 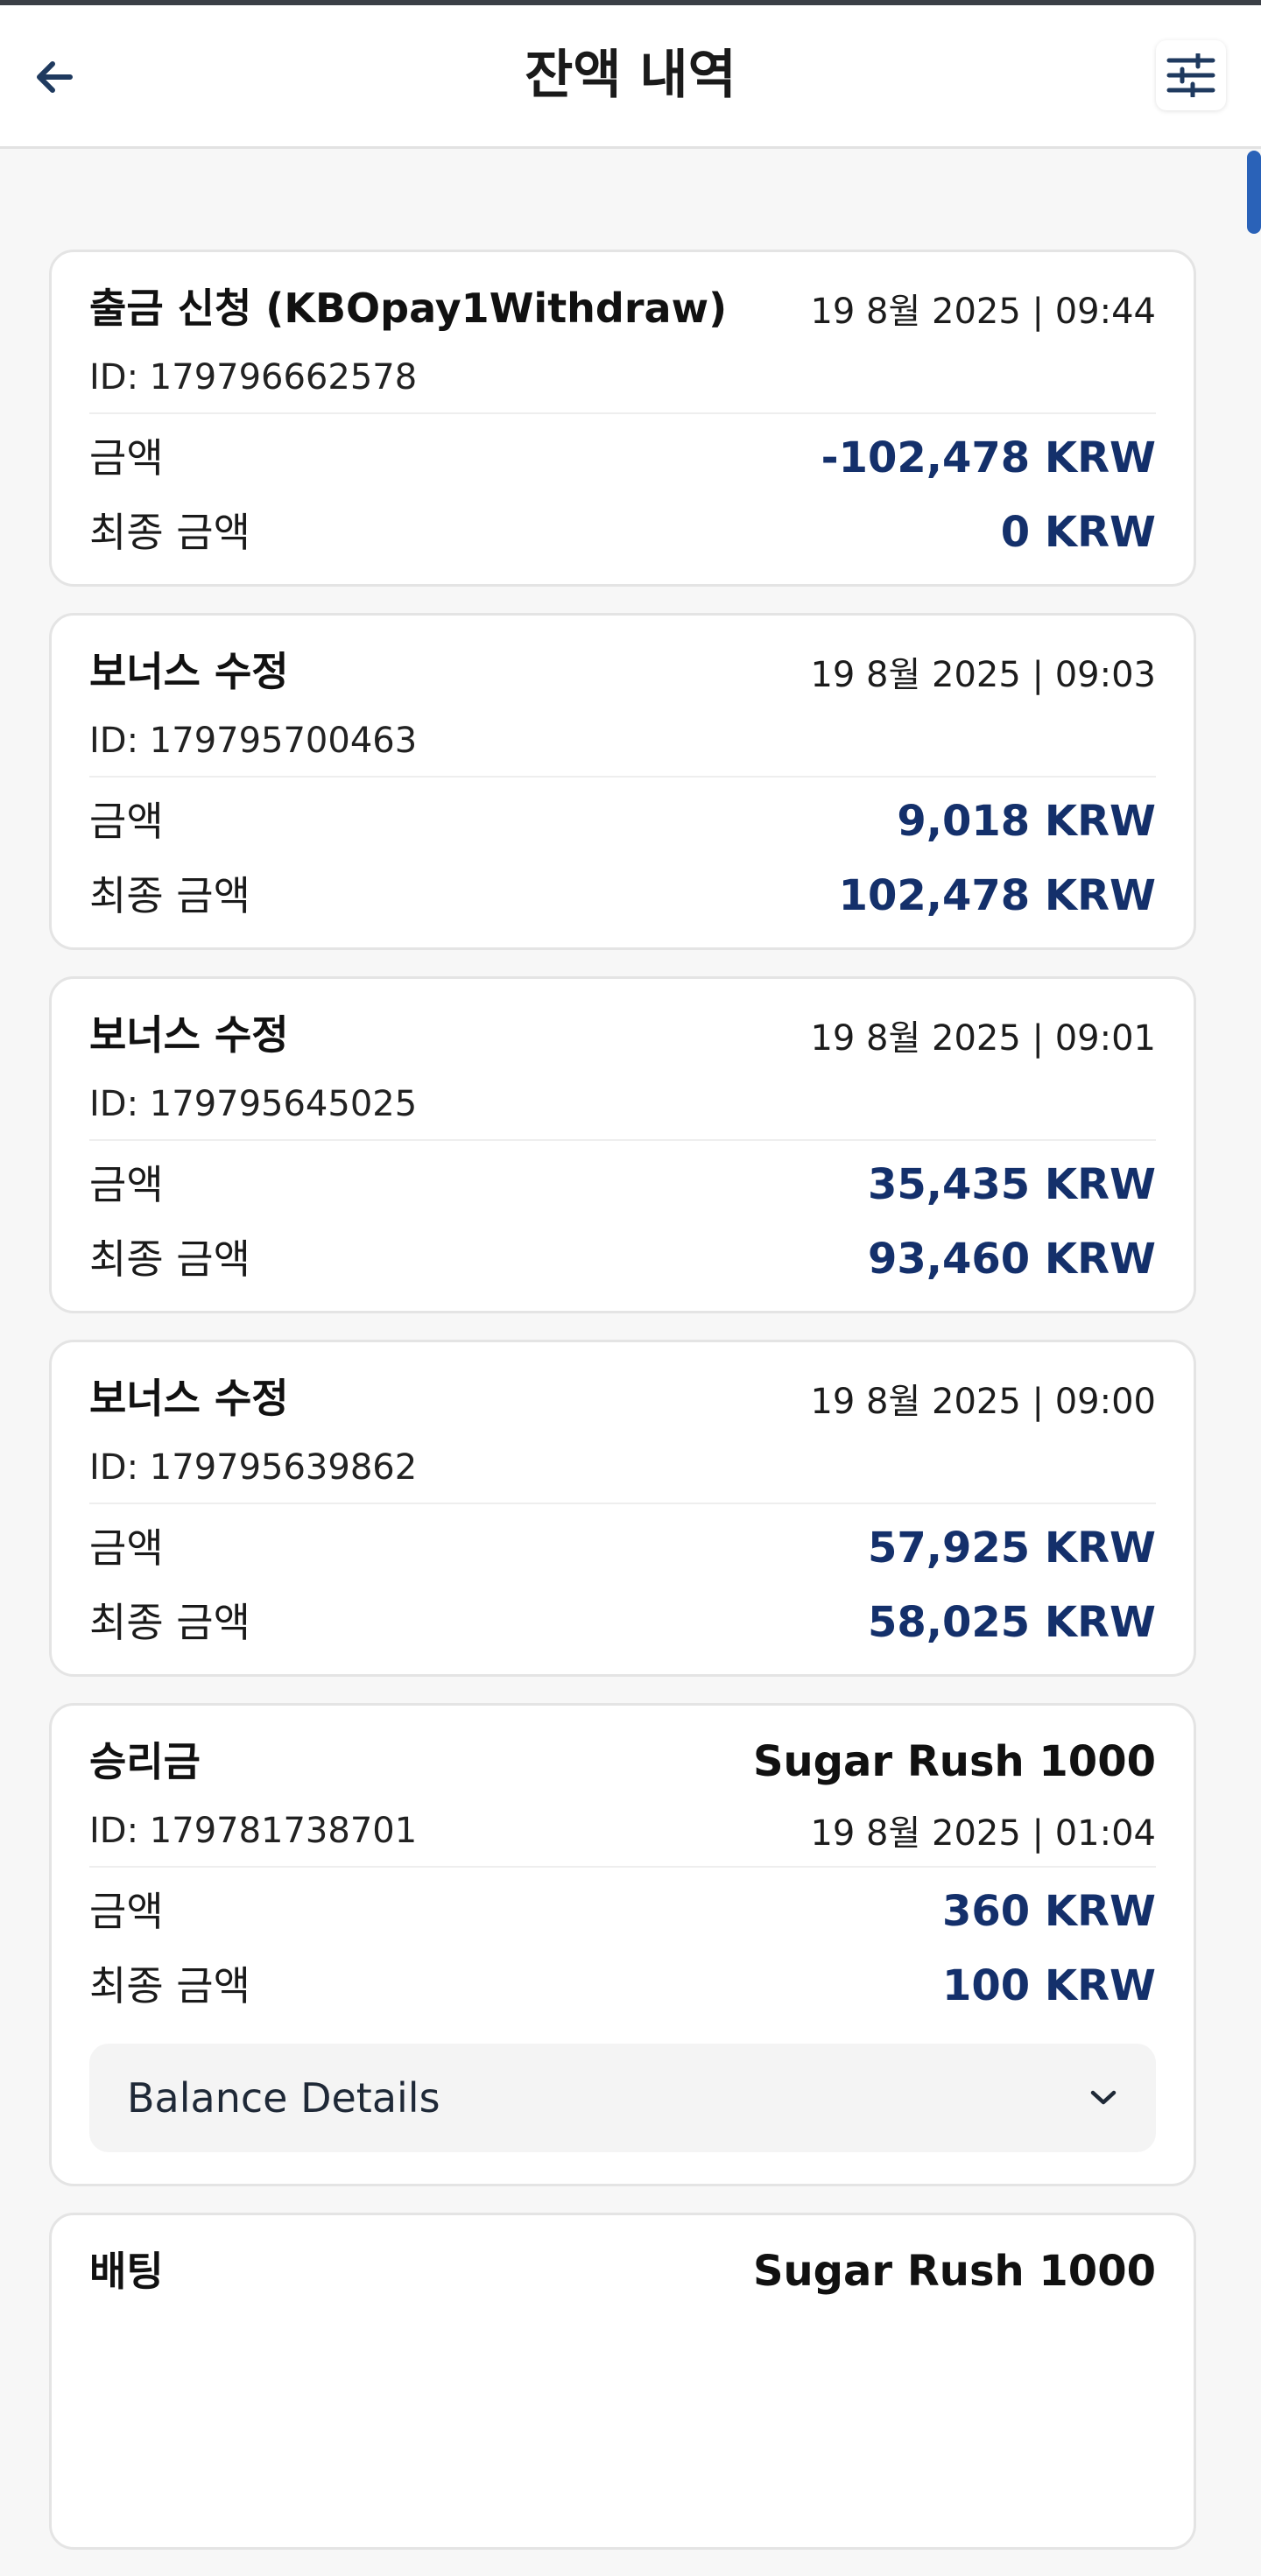 I want to click on filter-button, so click(x=1191, y=75).